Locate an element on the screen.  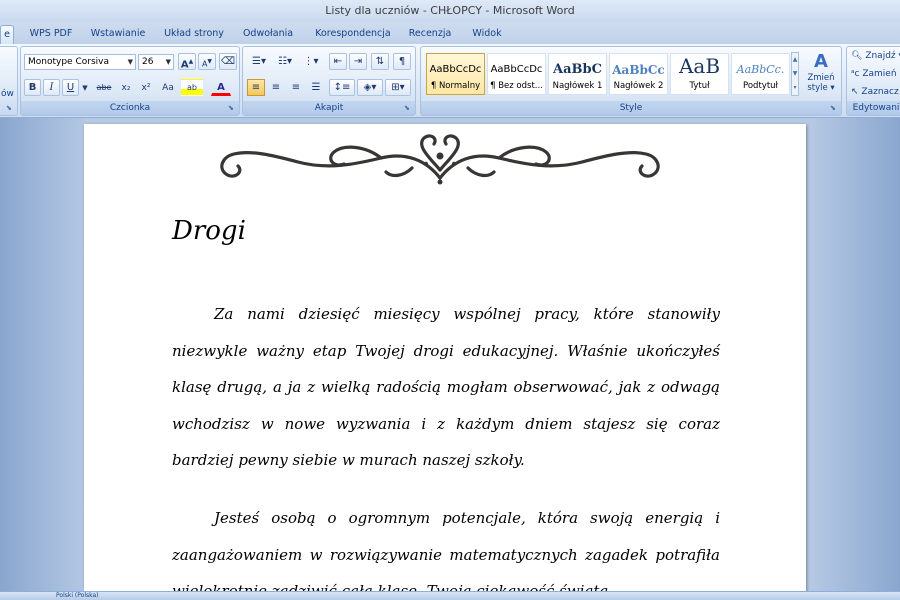
clear-format-icon: ⌫ is located at coordinates (228, 61).